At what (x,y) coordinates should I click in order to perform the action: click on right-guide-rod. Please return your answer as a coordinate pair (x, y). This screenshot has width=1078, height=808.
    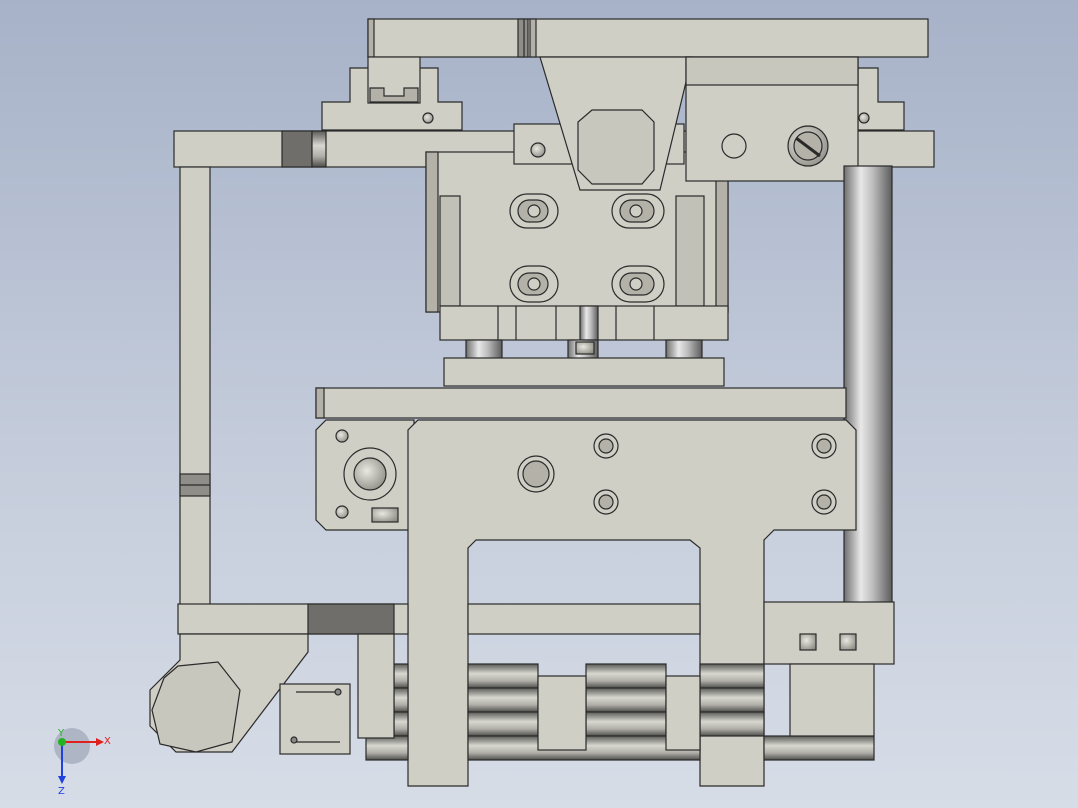
    Looking at the image, I should click on (868, 386).